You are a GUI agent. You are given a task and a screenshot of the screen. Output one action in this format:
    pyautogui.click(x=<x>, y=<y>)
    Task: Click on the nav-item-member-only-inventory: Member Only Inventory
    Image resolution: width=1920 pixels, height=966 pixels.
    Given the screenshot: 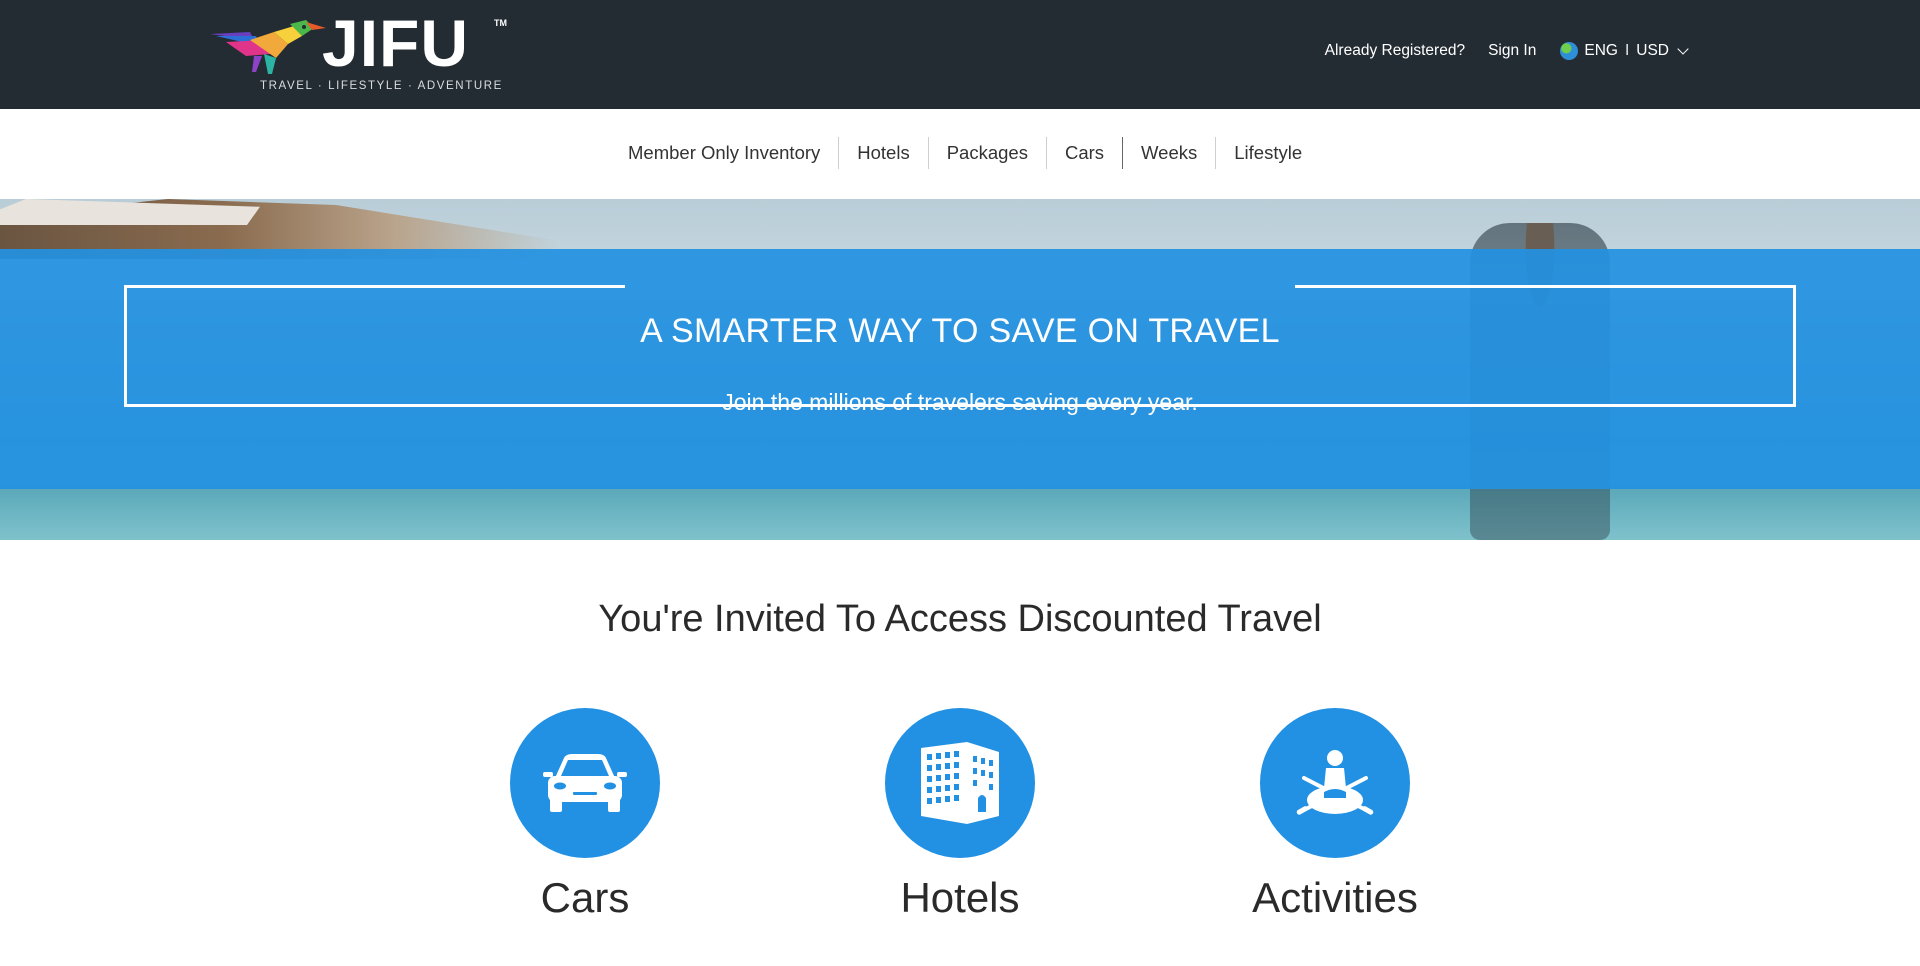 What is the action you would take?
    pyautogui.click(x=724, y=153)
    